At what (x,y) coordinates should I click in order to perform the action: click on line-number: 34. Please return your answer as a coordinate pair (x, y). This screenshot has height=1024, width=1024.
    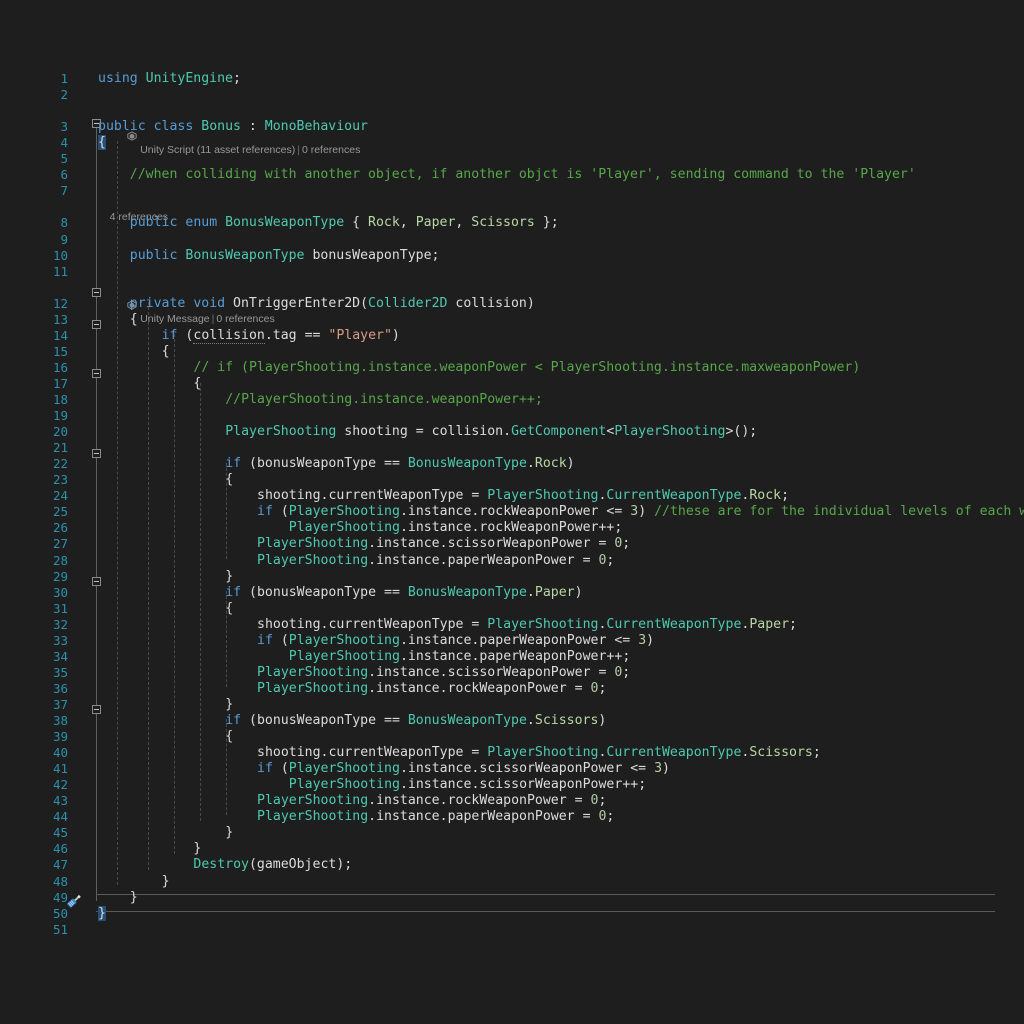
    Looking at the image, I should click on (60, 656).